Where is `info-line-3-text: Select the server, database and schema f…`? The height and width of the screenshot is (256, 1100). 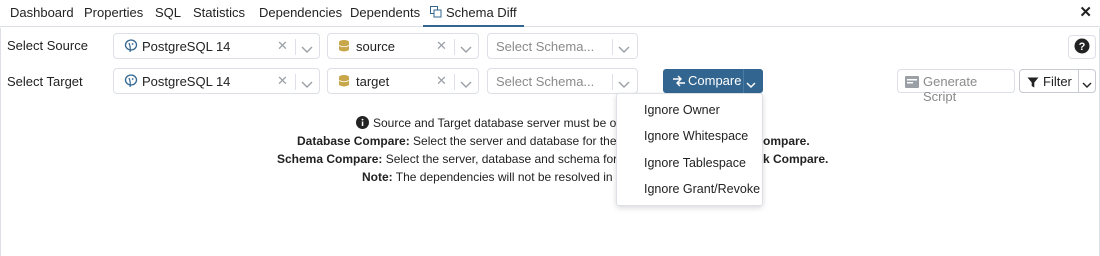 info-line-3-text: Select the server, database and schema f… is located at coordinates (506, 159).